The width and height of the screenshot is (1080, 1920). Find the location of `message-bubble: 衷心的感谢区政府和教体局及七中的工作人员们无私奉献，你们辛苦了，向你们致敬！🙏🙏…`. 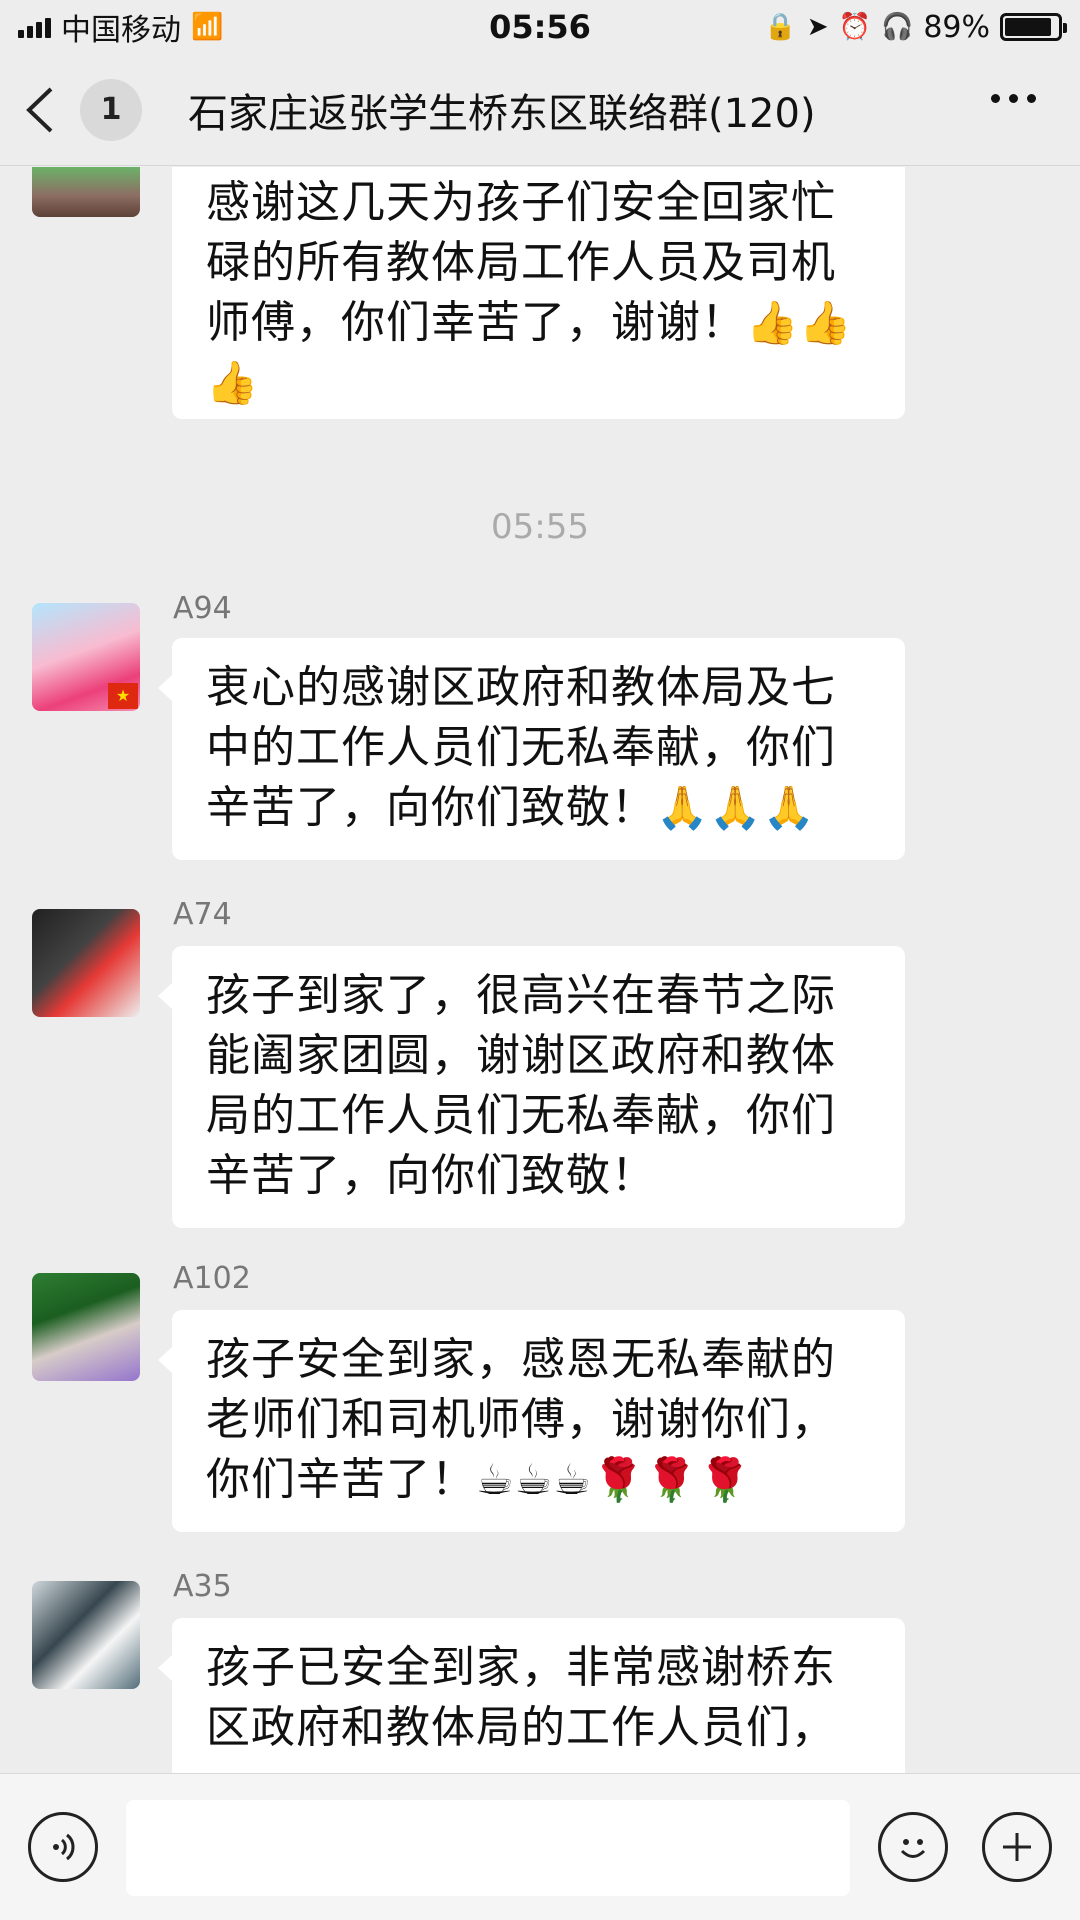

message-bubble: 衷心的感谢区政府和教体局及七中的工作人员们无私奉献，你们辛苦了，向你们致敬！🙏🙏… is located at coordinates (531, 749).